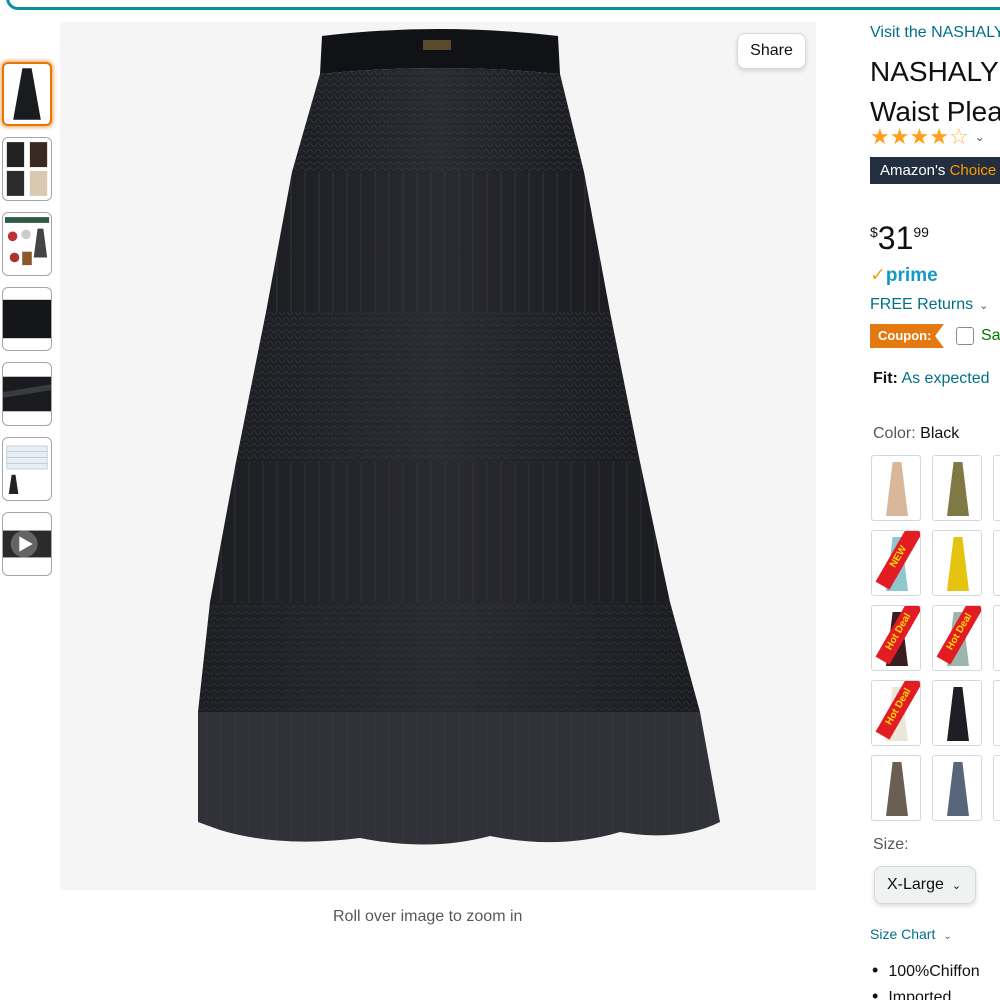 The image size is (1000, 1000). Describe the element at coordinates (996, 488) in the screenshot. I see `swatch-extra` at that location.